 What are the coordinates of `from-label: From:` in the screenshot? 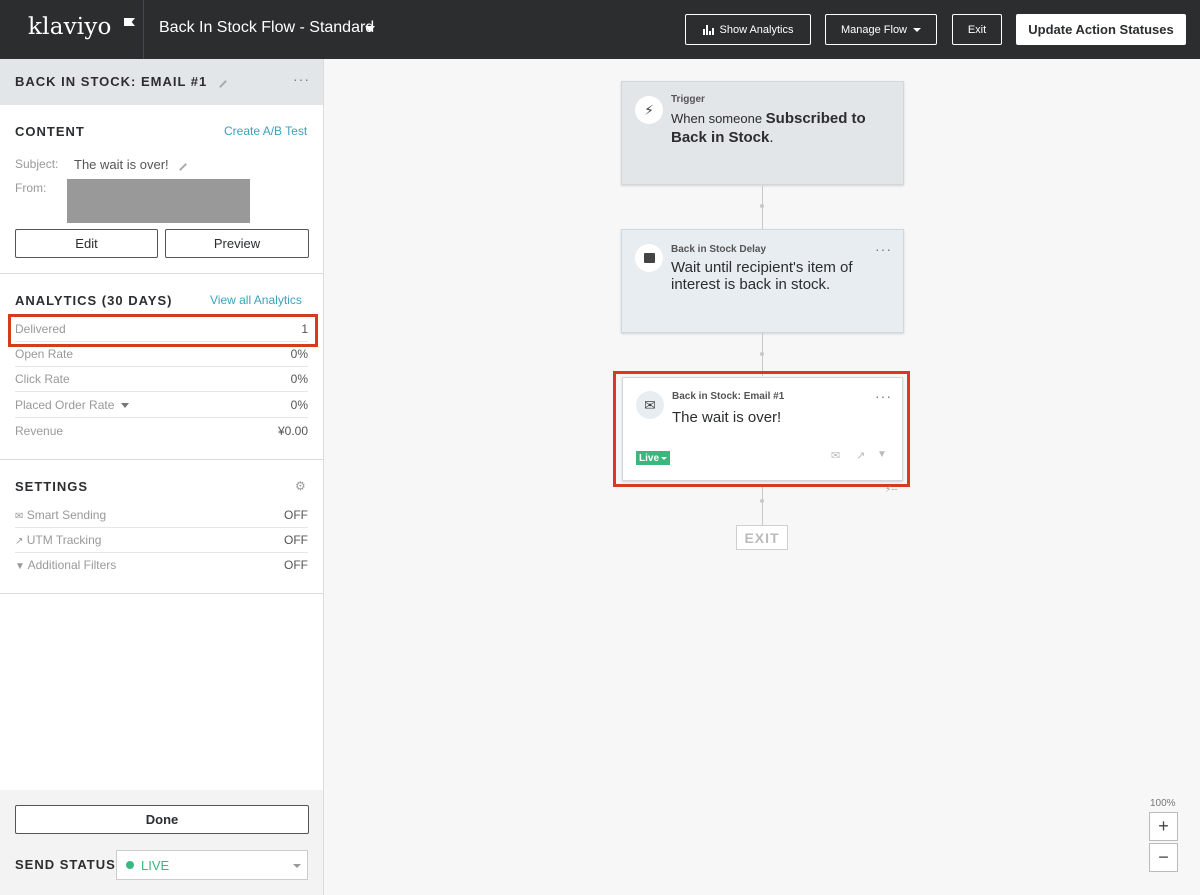 It's located at (31, 188).